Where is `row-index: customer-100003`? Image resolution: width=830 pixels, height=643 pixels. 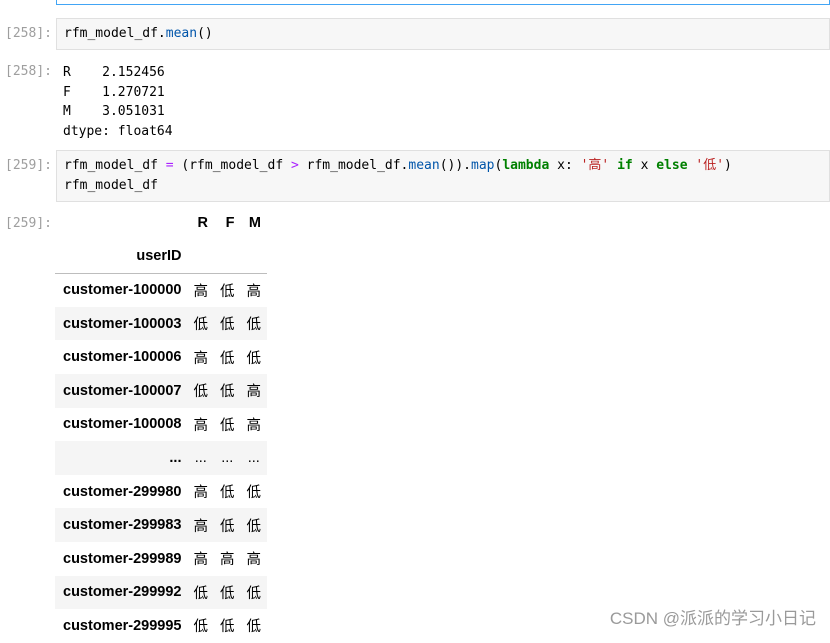
row-index: customer-100003 is located at coordinates (122, 323).